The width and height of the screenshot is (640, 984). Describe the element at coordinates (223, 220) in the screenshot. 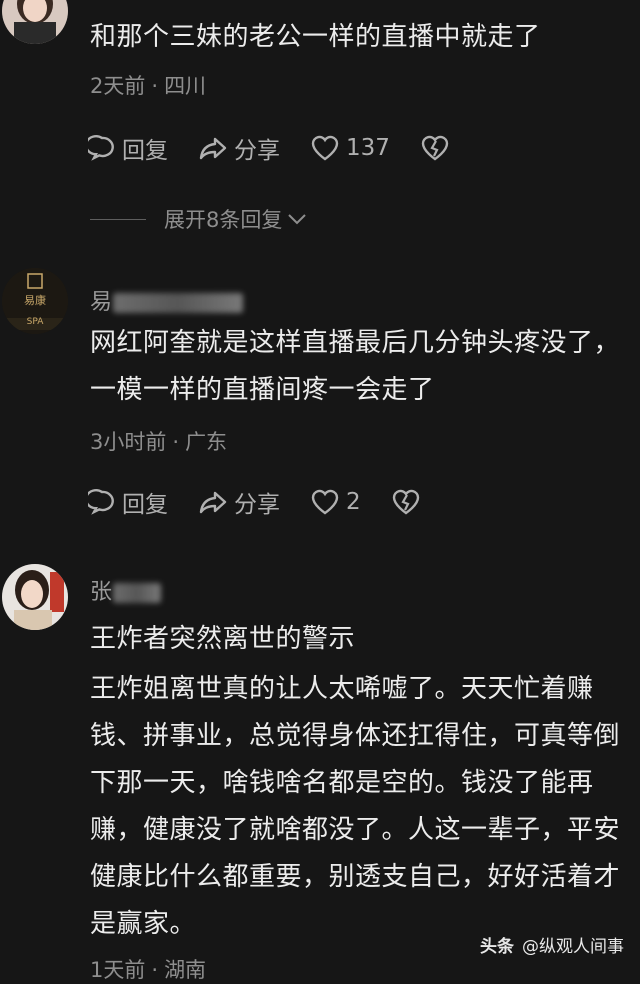

I see `expand-replies-label: 展开8条回复` at that location.